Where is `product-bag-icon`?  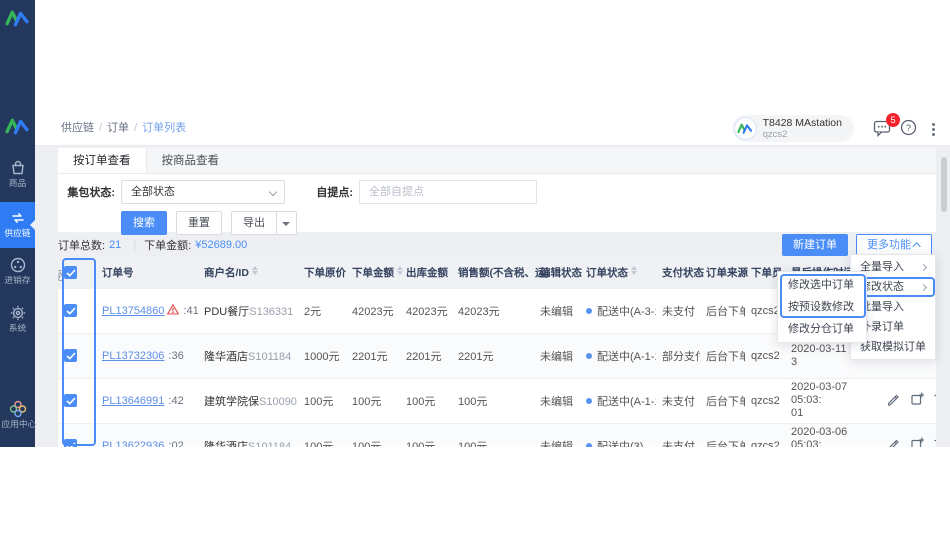
product-bag-icon is located at coordinates (17, 168).